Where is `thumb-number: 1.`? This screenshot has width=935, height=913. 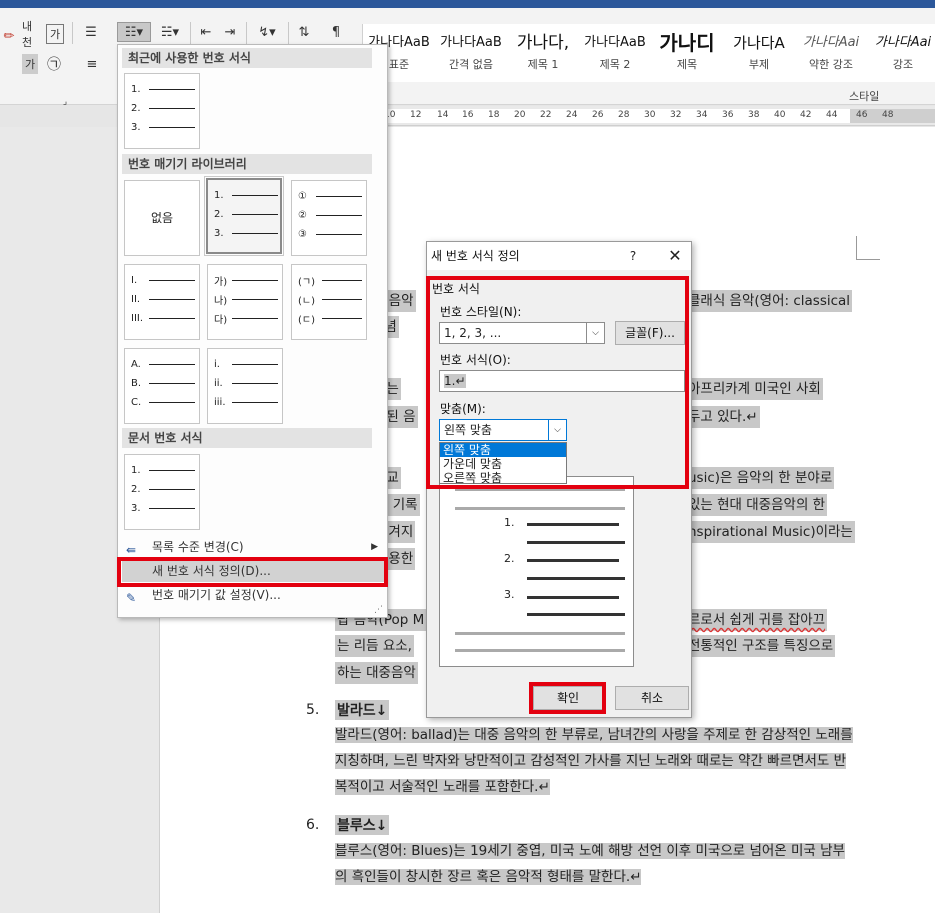 thumb-number: 1. is located at coordinates (136, 89).